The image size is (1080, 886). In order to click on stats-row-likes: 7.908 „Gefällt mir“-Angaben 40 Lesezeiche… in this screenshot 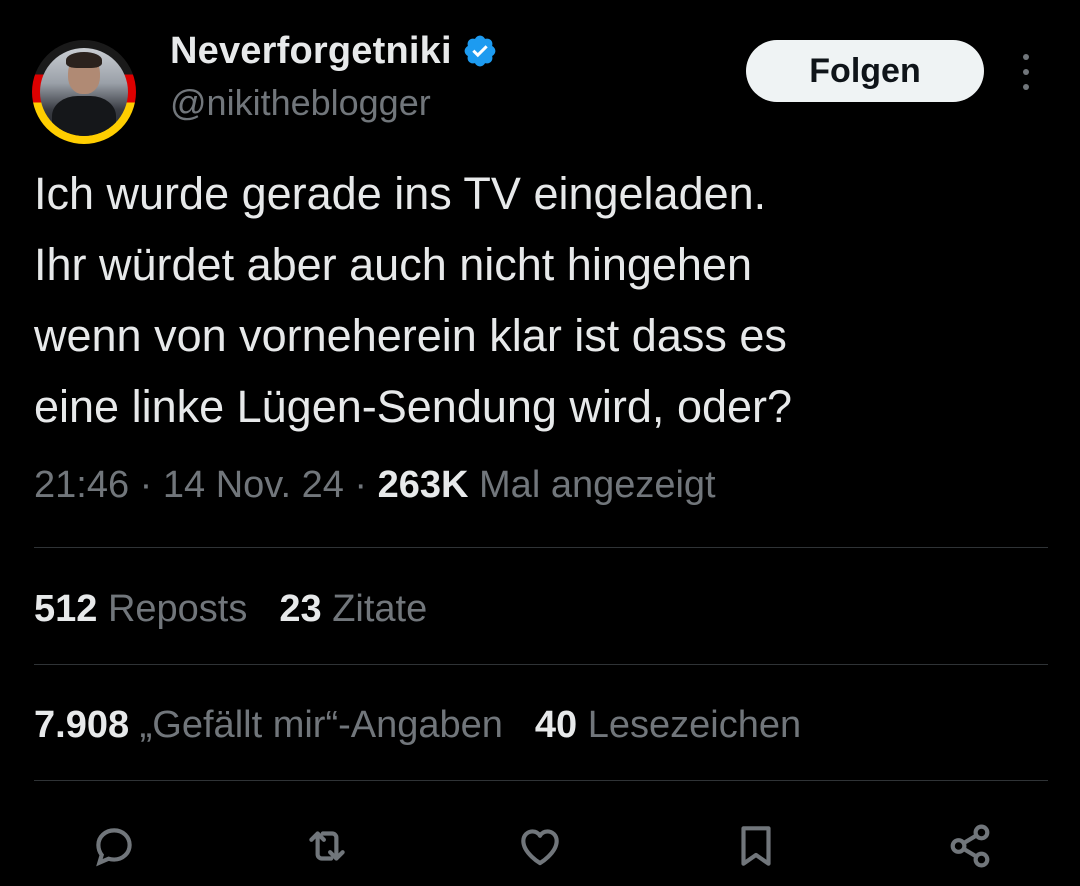, I will do `click(417, 725)`.